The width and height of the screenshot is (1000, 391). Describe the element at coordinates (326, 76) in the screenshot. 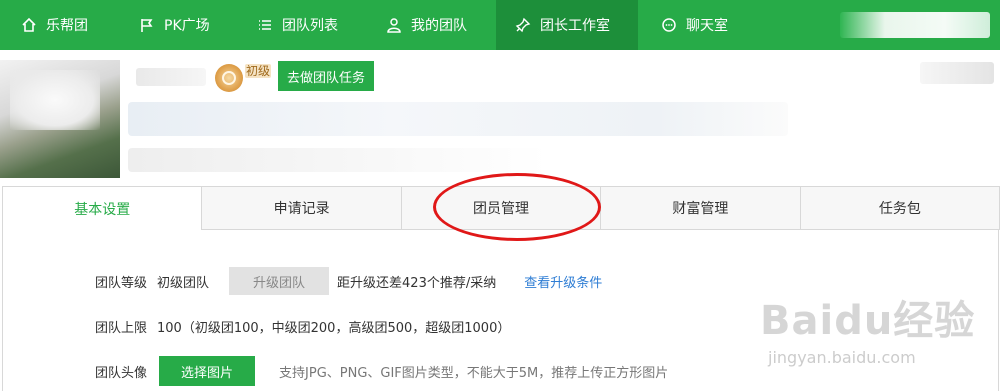

I see `team-task-button: 去做团队任务` at that location.